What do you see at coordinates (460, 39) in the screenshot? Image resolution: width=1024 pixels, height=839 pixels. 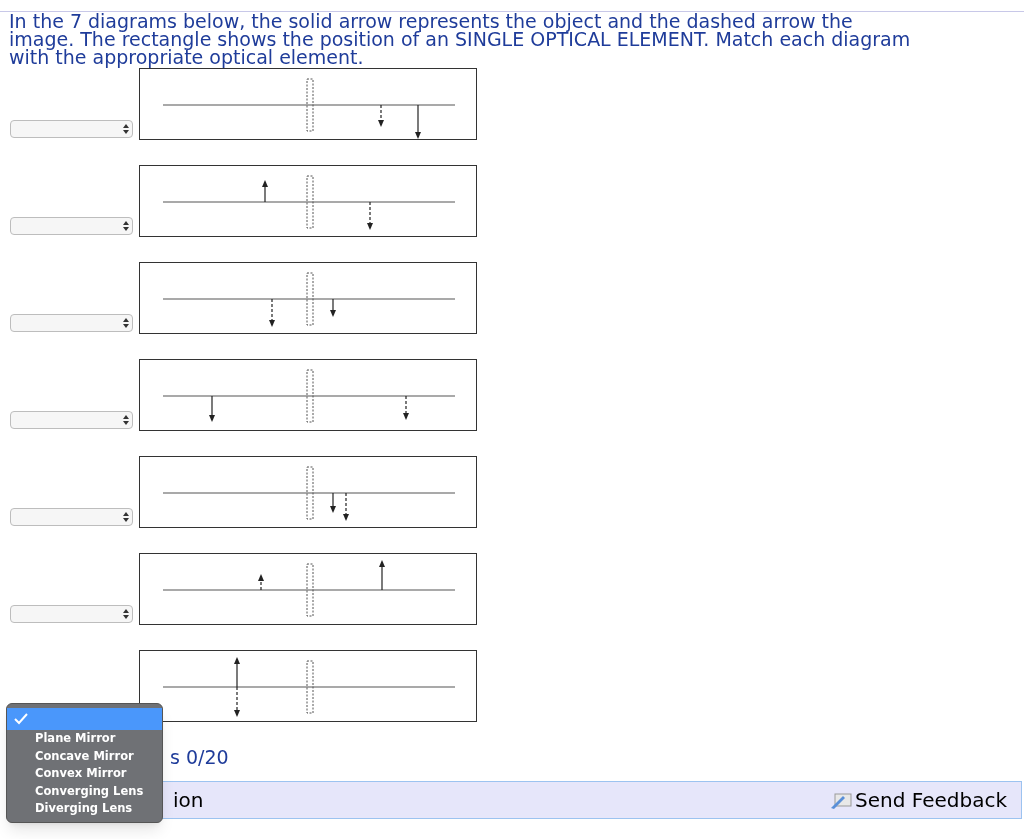 I see `instructions-text: In the 7 diagrams below, the solid arrow represents the object and the dashed arrow the image. The rectangle shows the position of an SINGLE OPTICAL ELEMENT. Match each diagram with the appropriate optical element.` at bounding box center [460, 39].